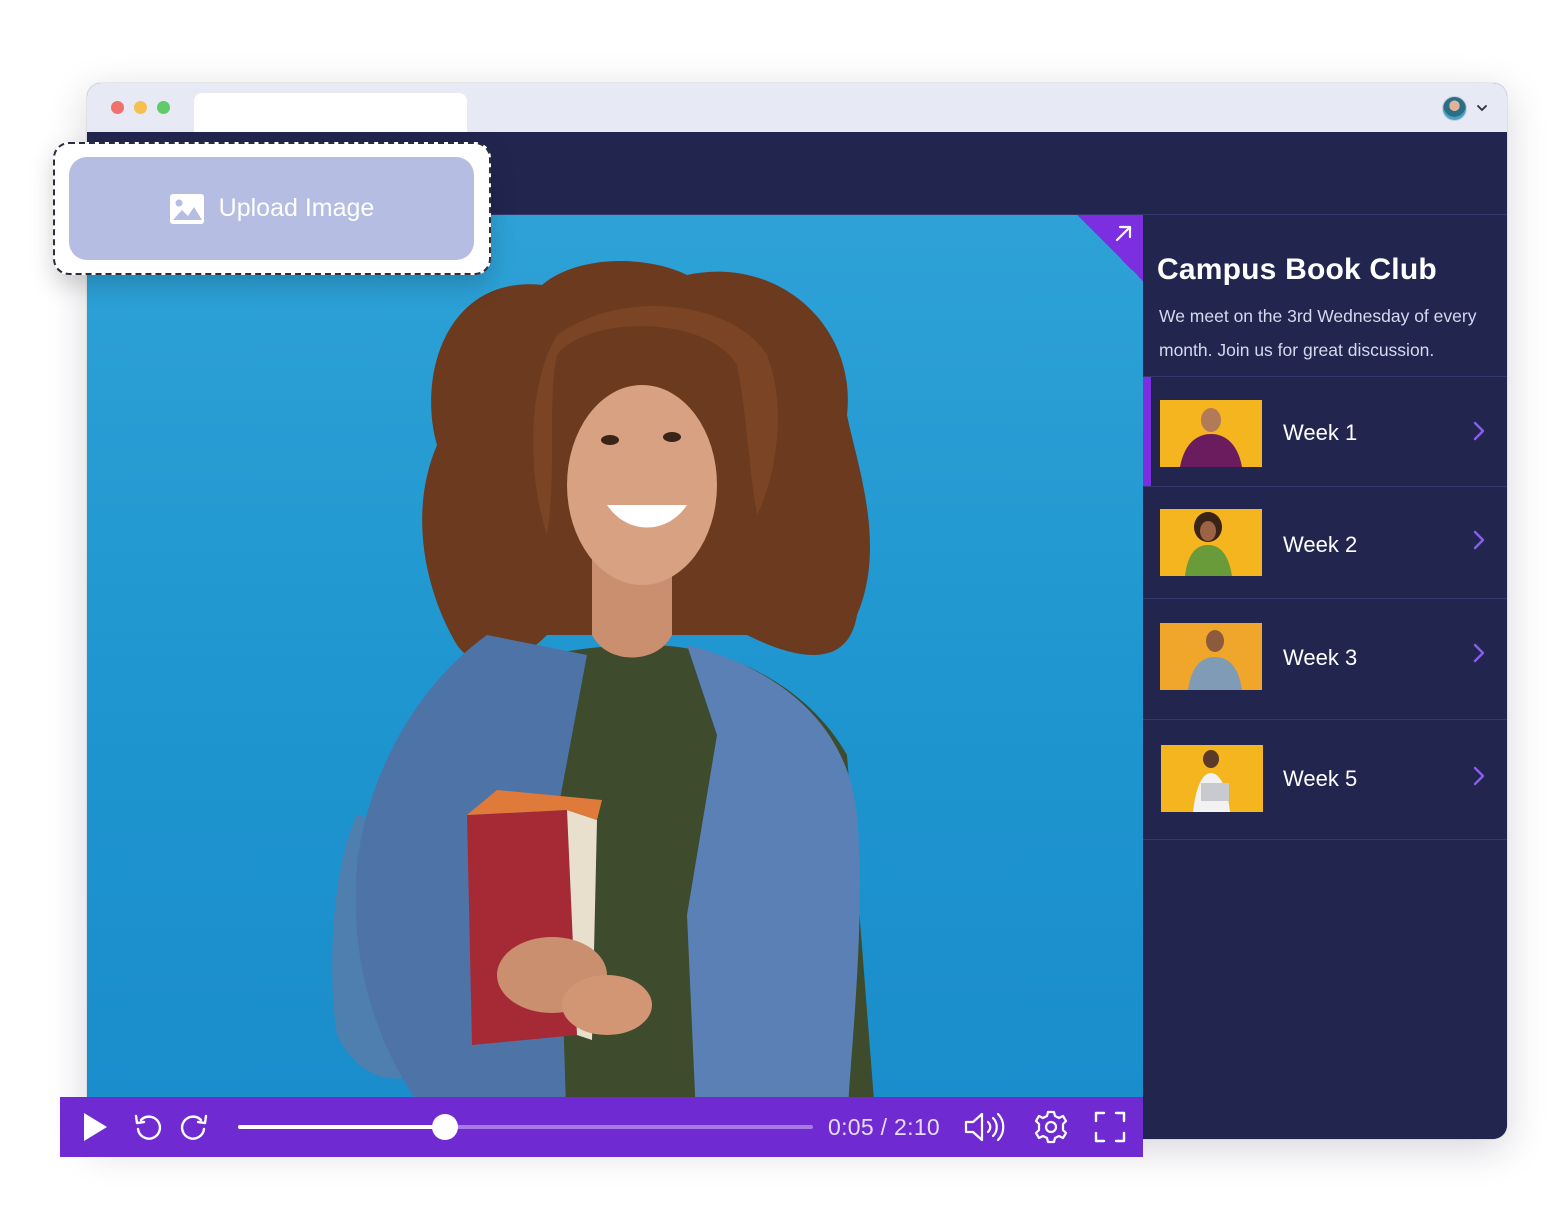  I want to click on arrow-up-right-icon, so click(1123, 233).